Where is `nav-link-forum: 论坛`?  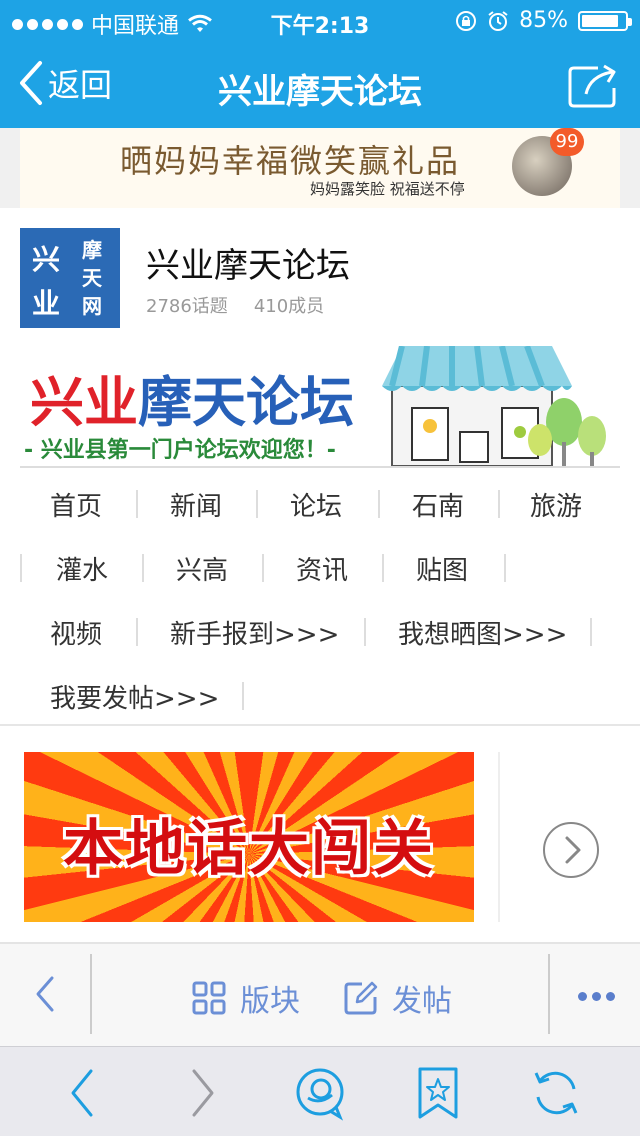 nav-link-forum: 论坛 is located at coordinates (316, 504).